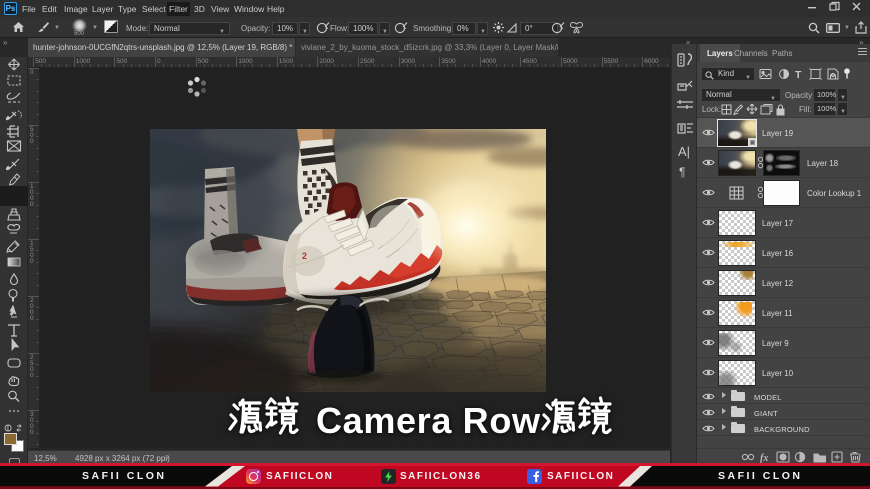  Describe the element at coordinates (798, 75) in the screenshot. I see `svg-text: T` at that location.